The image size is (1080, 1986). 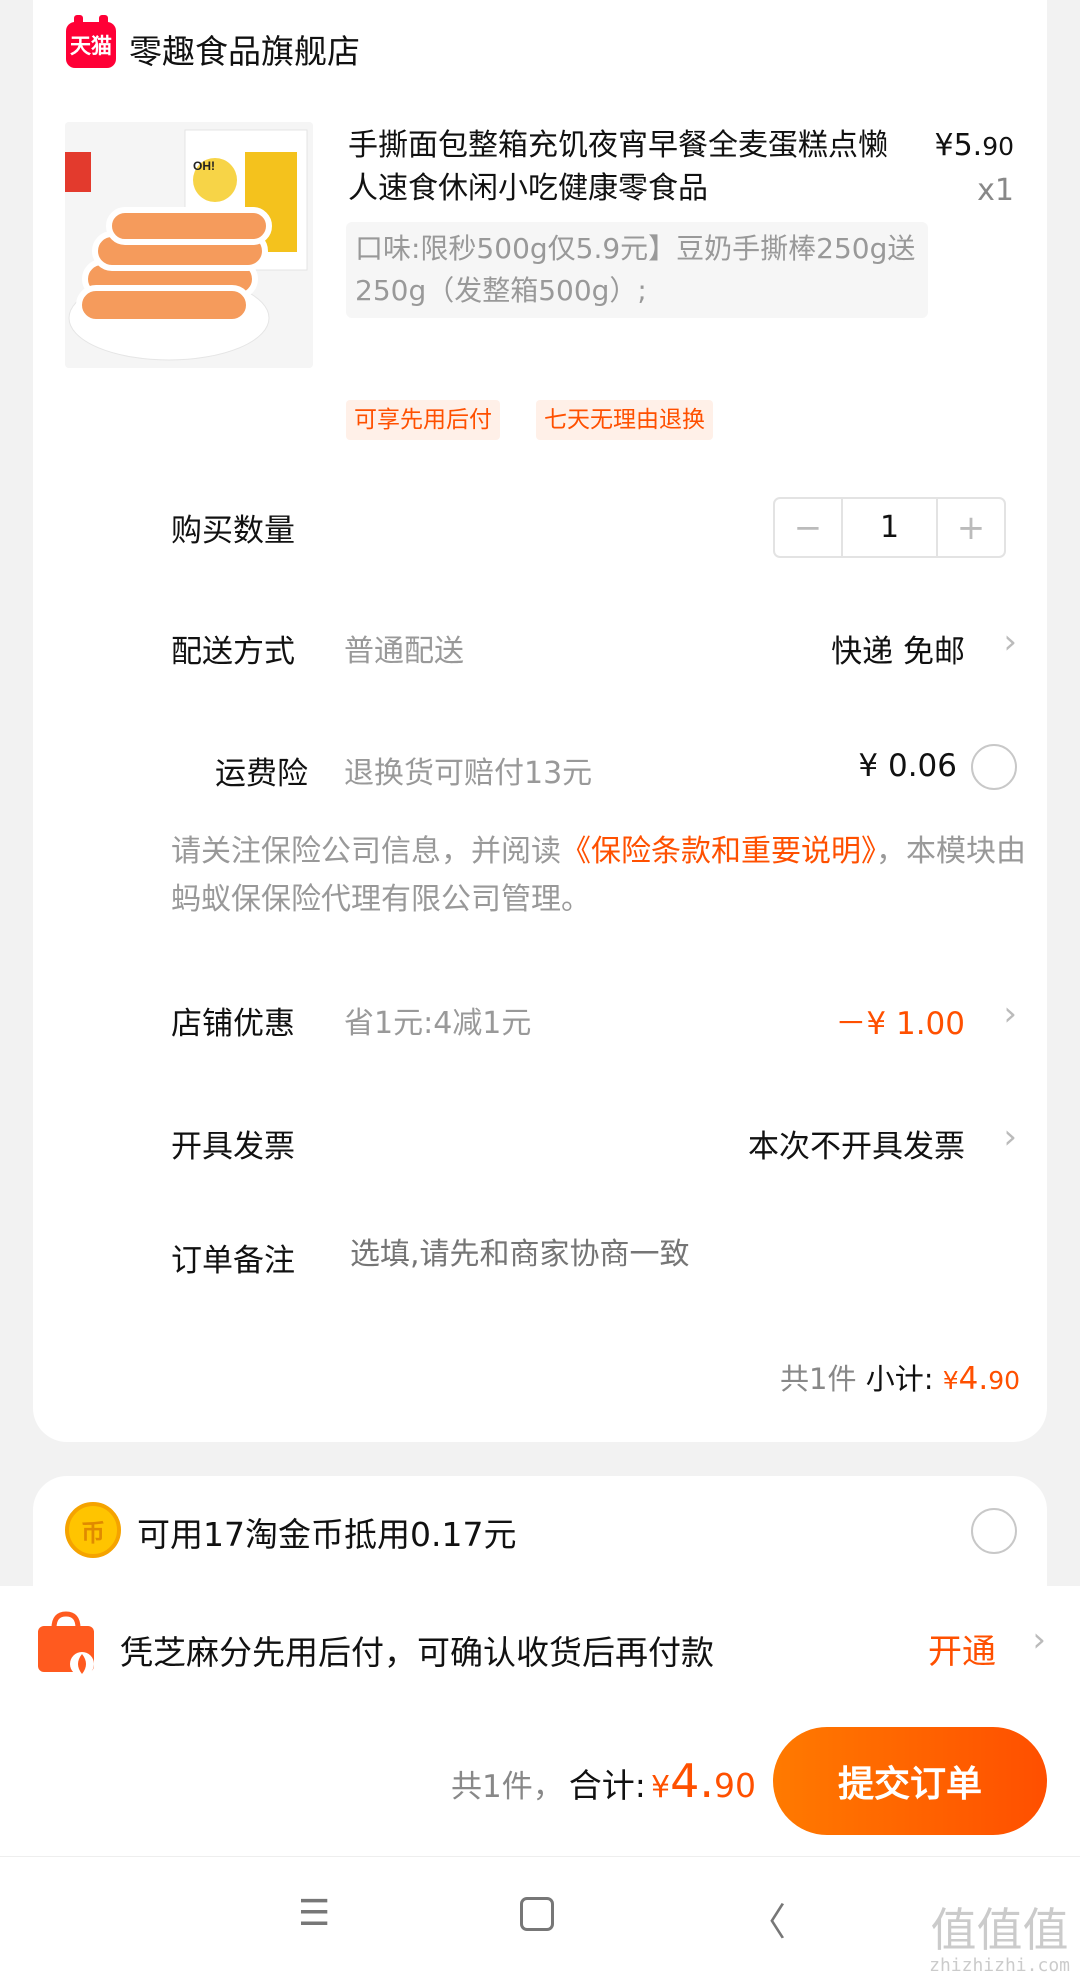 What do you see at coordinates (900, 1379) in the screenshot?
I see `subtotal: 共1件 小计: ¥4.90` at bounding box center [900, 1379].